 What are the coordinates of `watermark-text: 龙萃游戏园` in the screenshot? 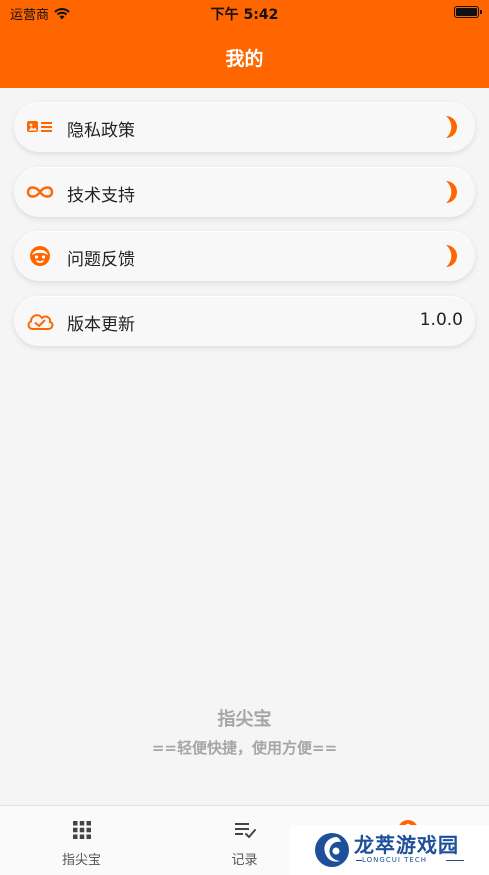 It's located at (406, 845).